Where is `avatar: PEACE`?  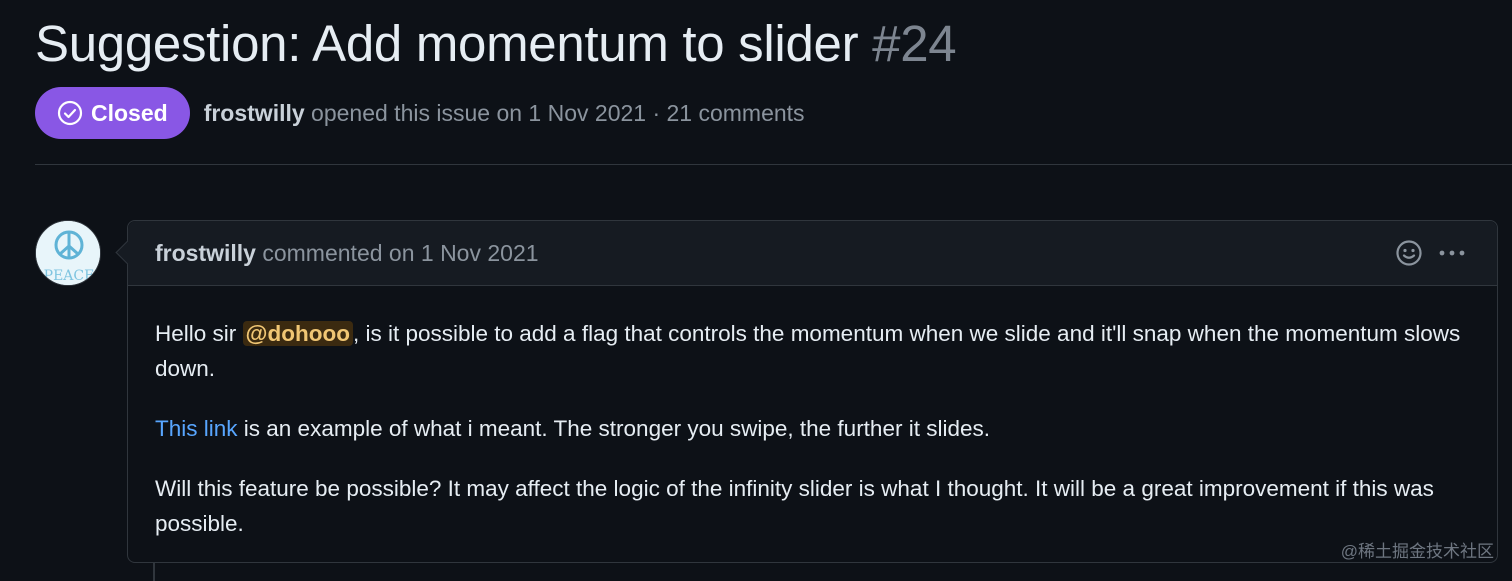 avatar: PEACE is located at coordinates (68, 253).